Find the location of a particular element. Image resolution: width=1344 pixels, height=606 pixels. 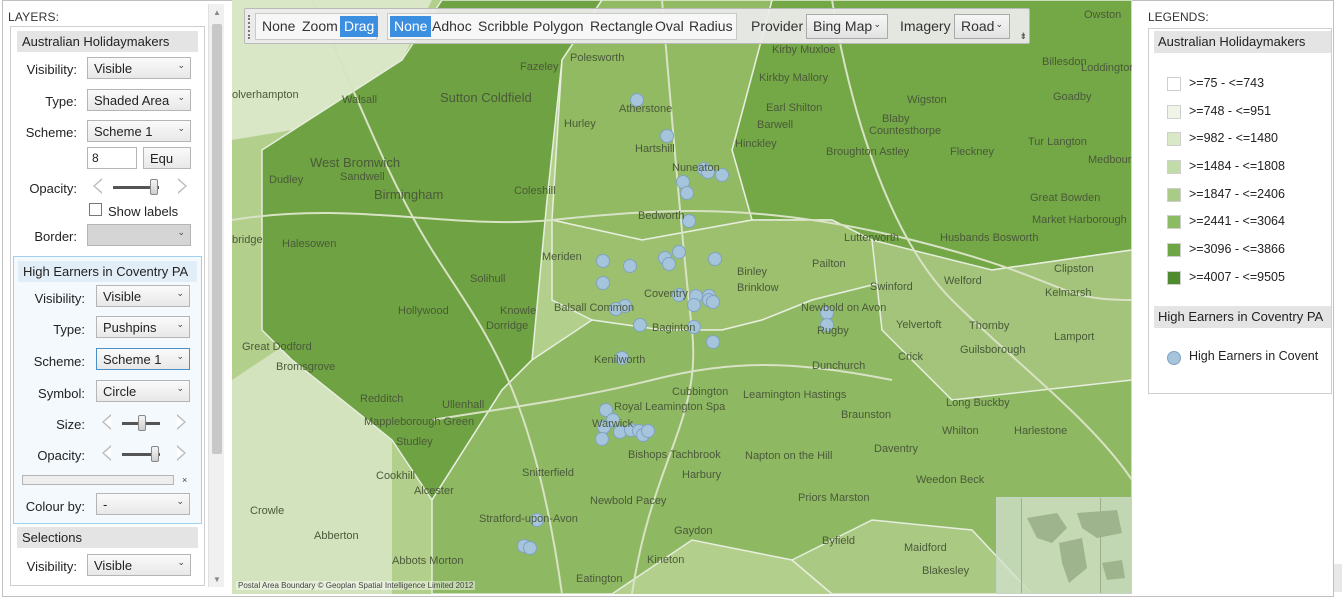

legend-label: >=1484 - <=1808 is located at coordinates (1237, 166).